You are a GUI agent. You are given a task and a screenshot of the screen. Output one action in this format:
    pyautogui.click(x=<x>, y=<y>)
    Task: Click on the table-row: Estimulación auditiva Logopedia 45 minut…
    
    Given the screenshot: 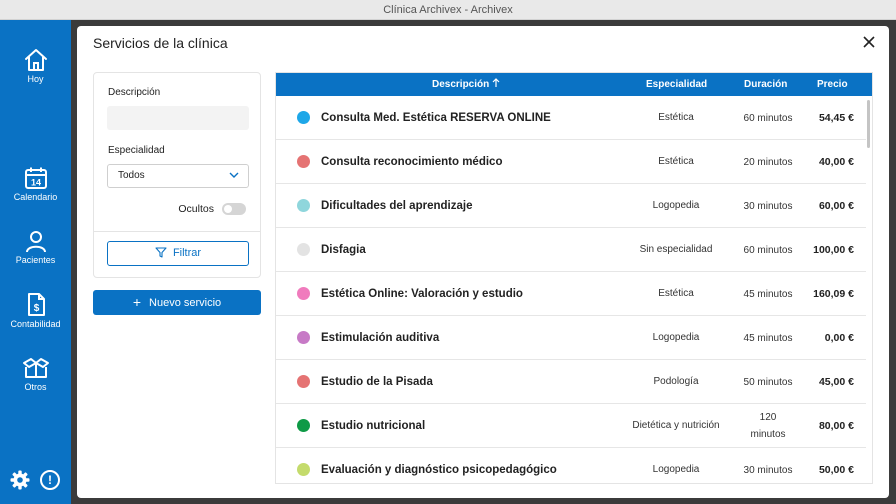 What is the action you would take?
    pyautogui.click(x=571, y=338)
    